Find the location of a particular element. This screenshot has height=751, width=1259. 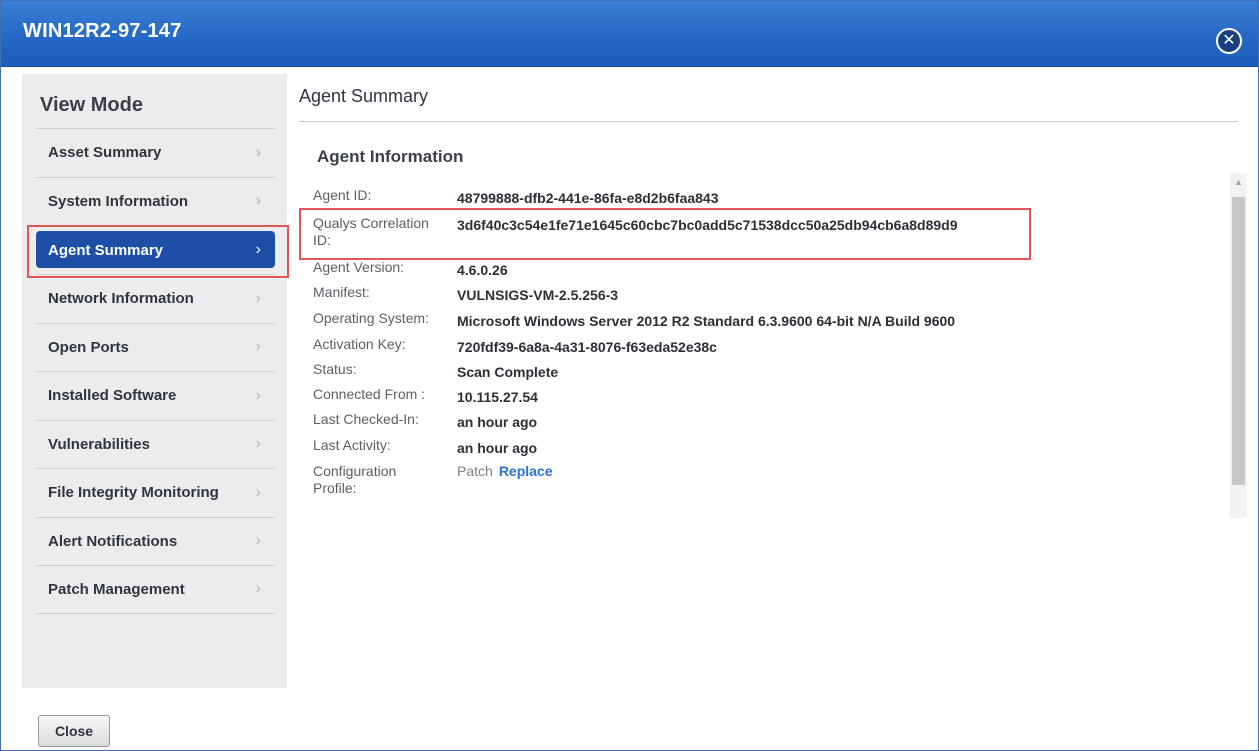

field-label: Configuration Profile: is located at coordinates (355, 479).